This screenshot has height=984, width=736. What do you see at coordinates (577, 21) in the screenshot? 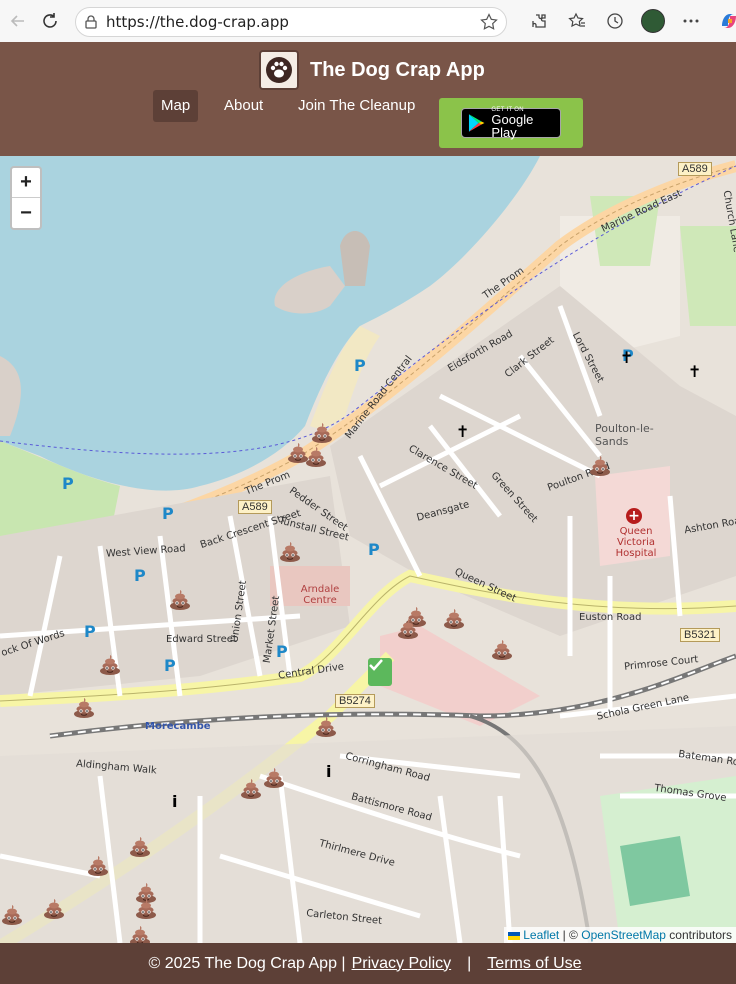
I see `favorites-icon` at bounding box center [577, 21].